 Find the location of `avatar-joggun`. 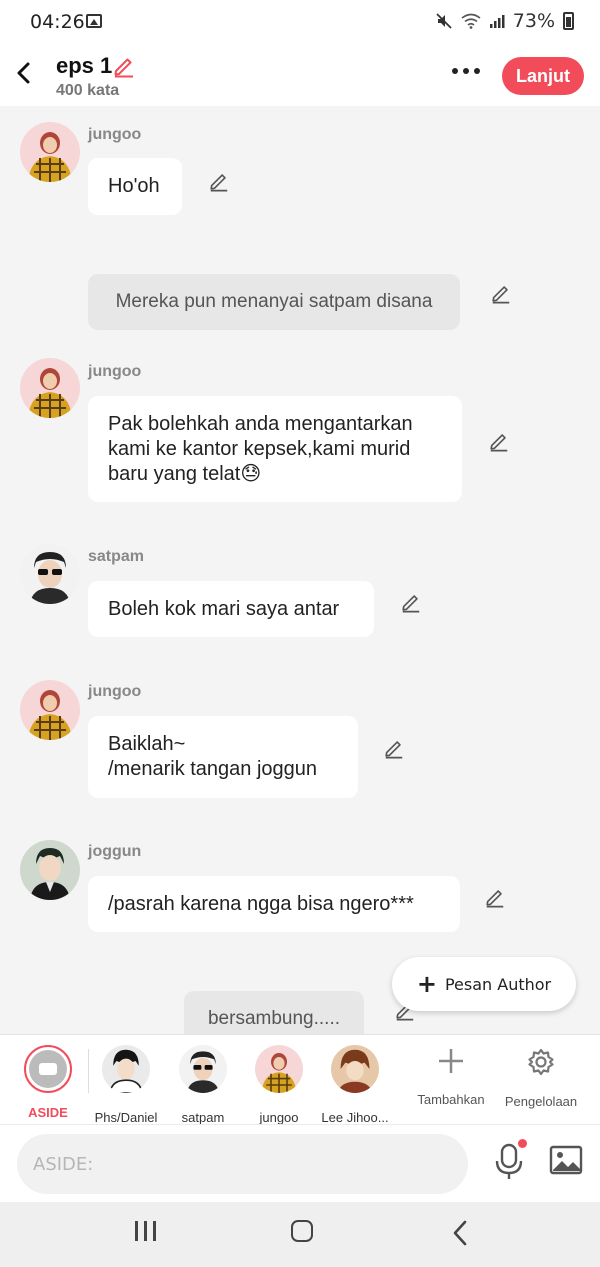

avatar-joggun is located at coordinates (50, 870).